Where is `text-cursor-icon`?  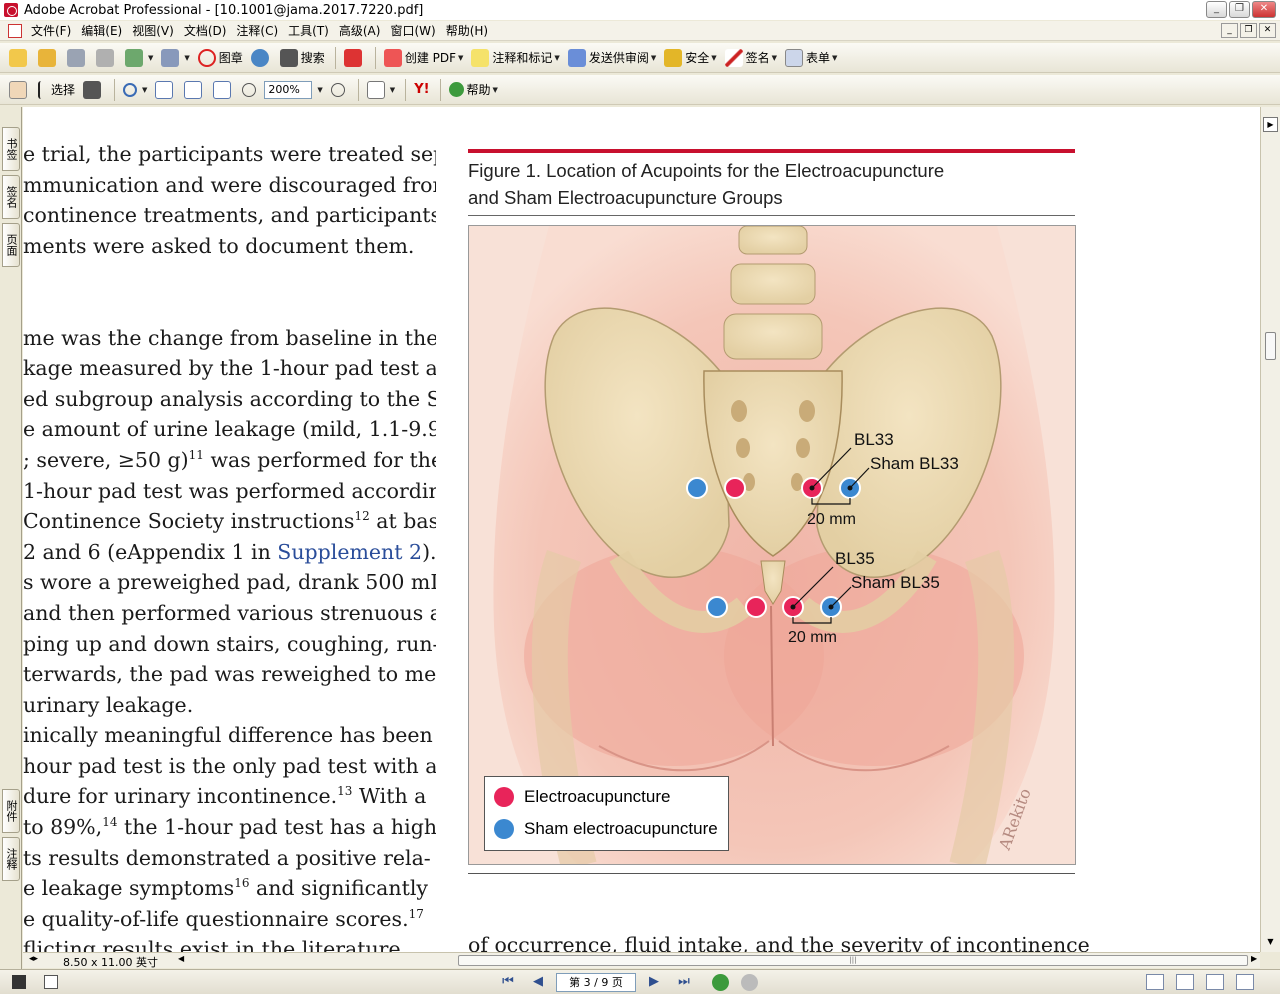
text-cursor-icon is located at coordinates (43, 89).